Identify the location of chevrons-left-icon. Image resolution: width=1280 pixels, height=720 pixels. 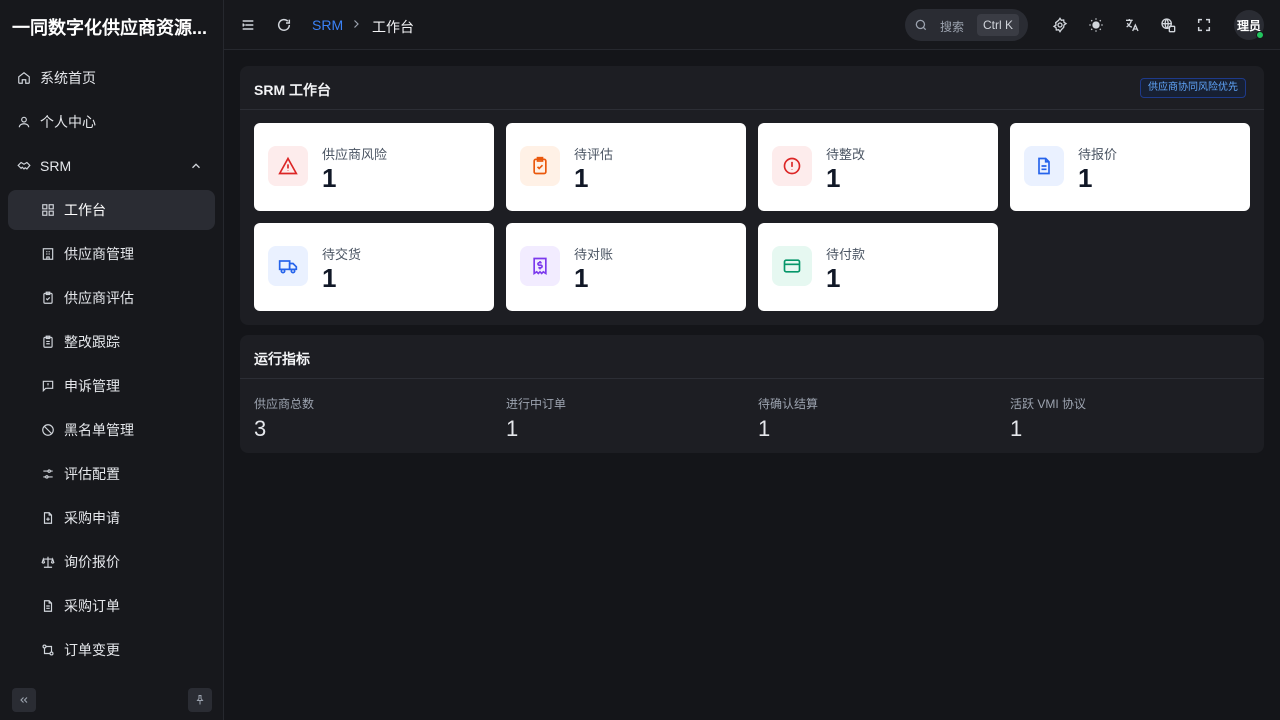
(24, 700).